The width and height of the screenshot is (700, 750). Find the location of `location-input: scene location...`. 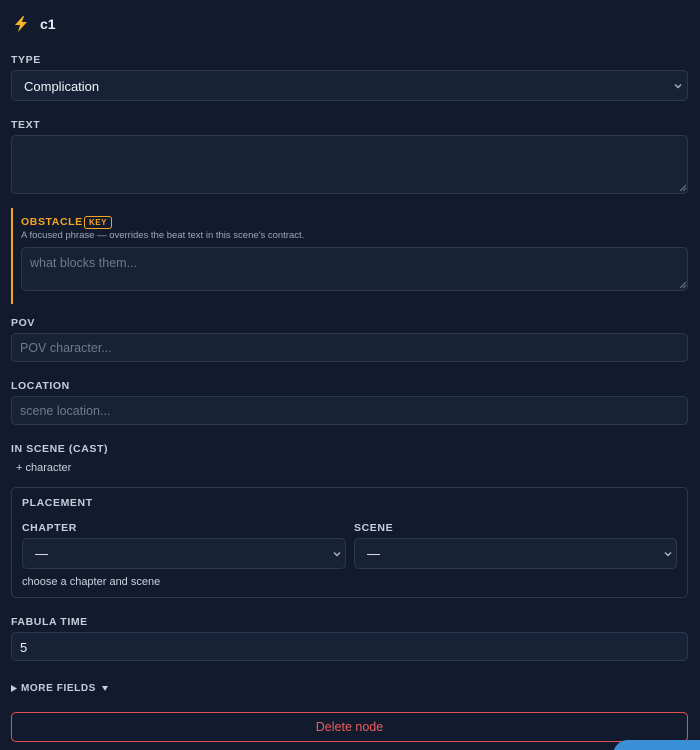

location-input: scene location... is located at coordinates (349, 410).